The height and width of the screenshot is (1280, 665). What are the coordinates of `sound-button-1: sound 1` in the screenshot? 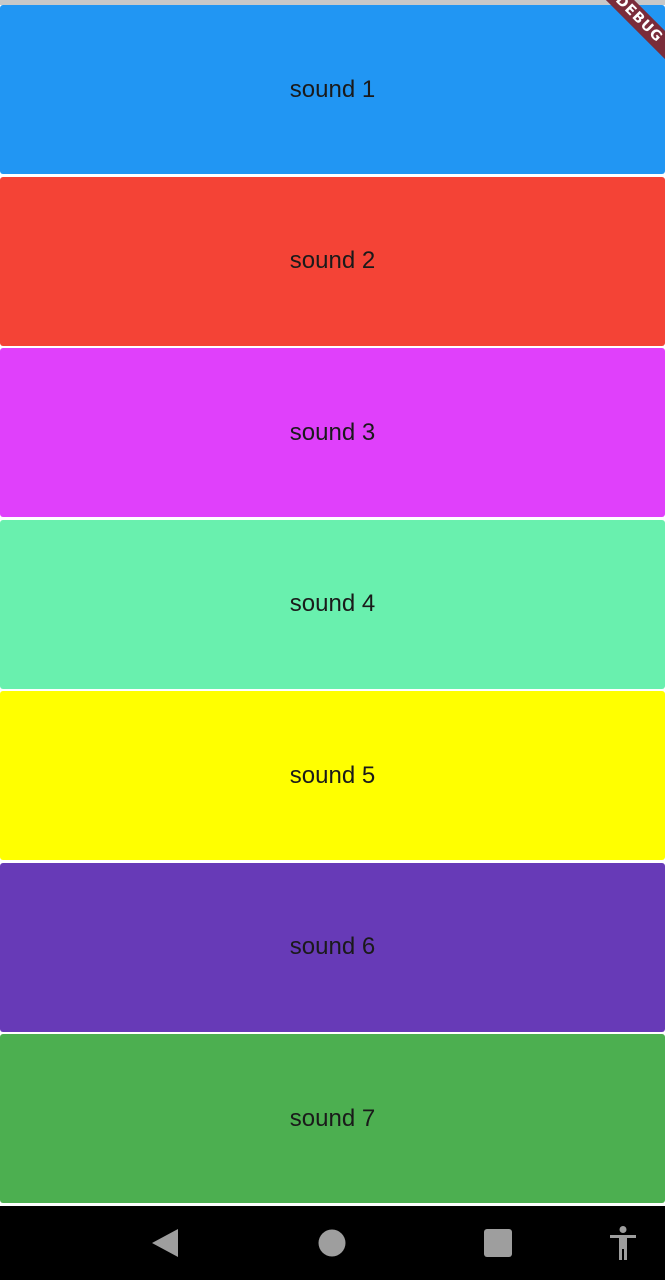 It's located at (332, 89).